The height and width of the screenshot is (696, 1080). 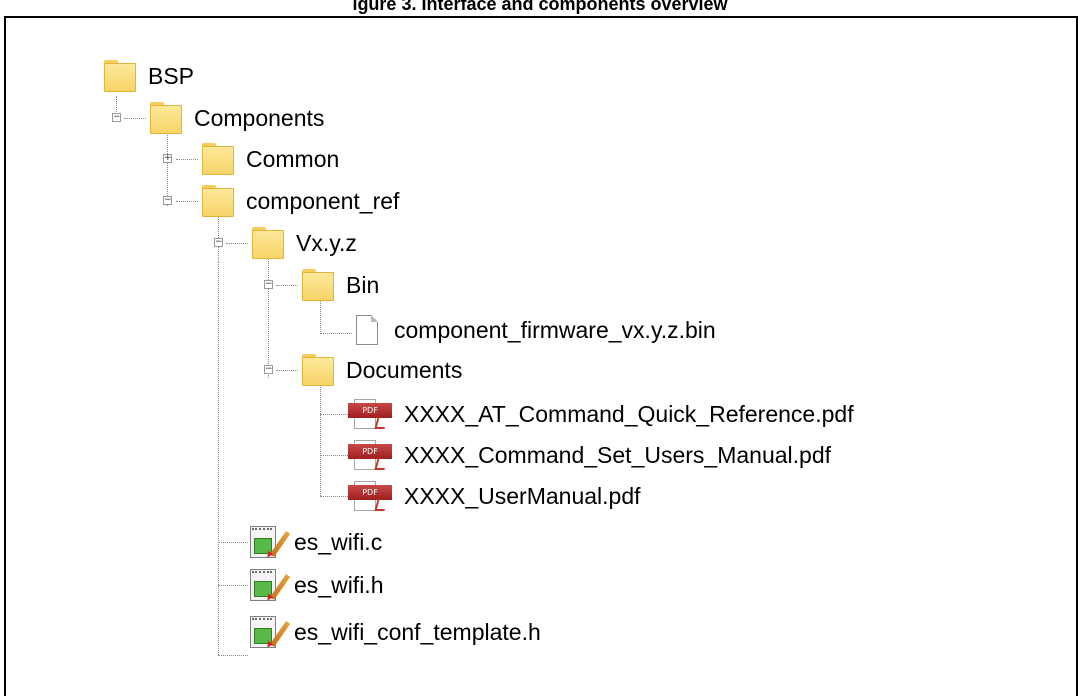 I want to click on tree-item-label: es_wifi.h, so click(x=339, y=584).